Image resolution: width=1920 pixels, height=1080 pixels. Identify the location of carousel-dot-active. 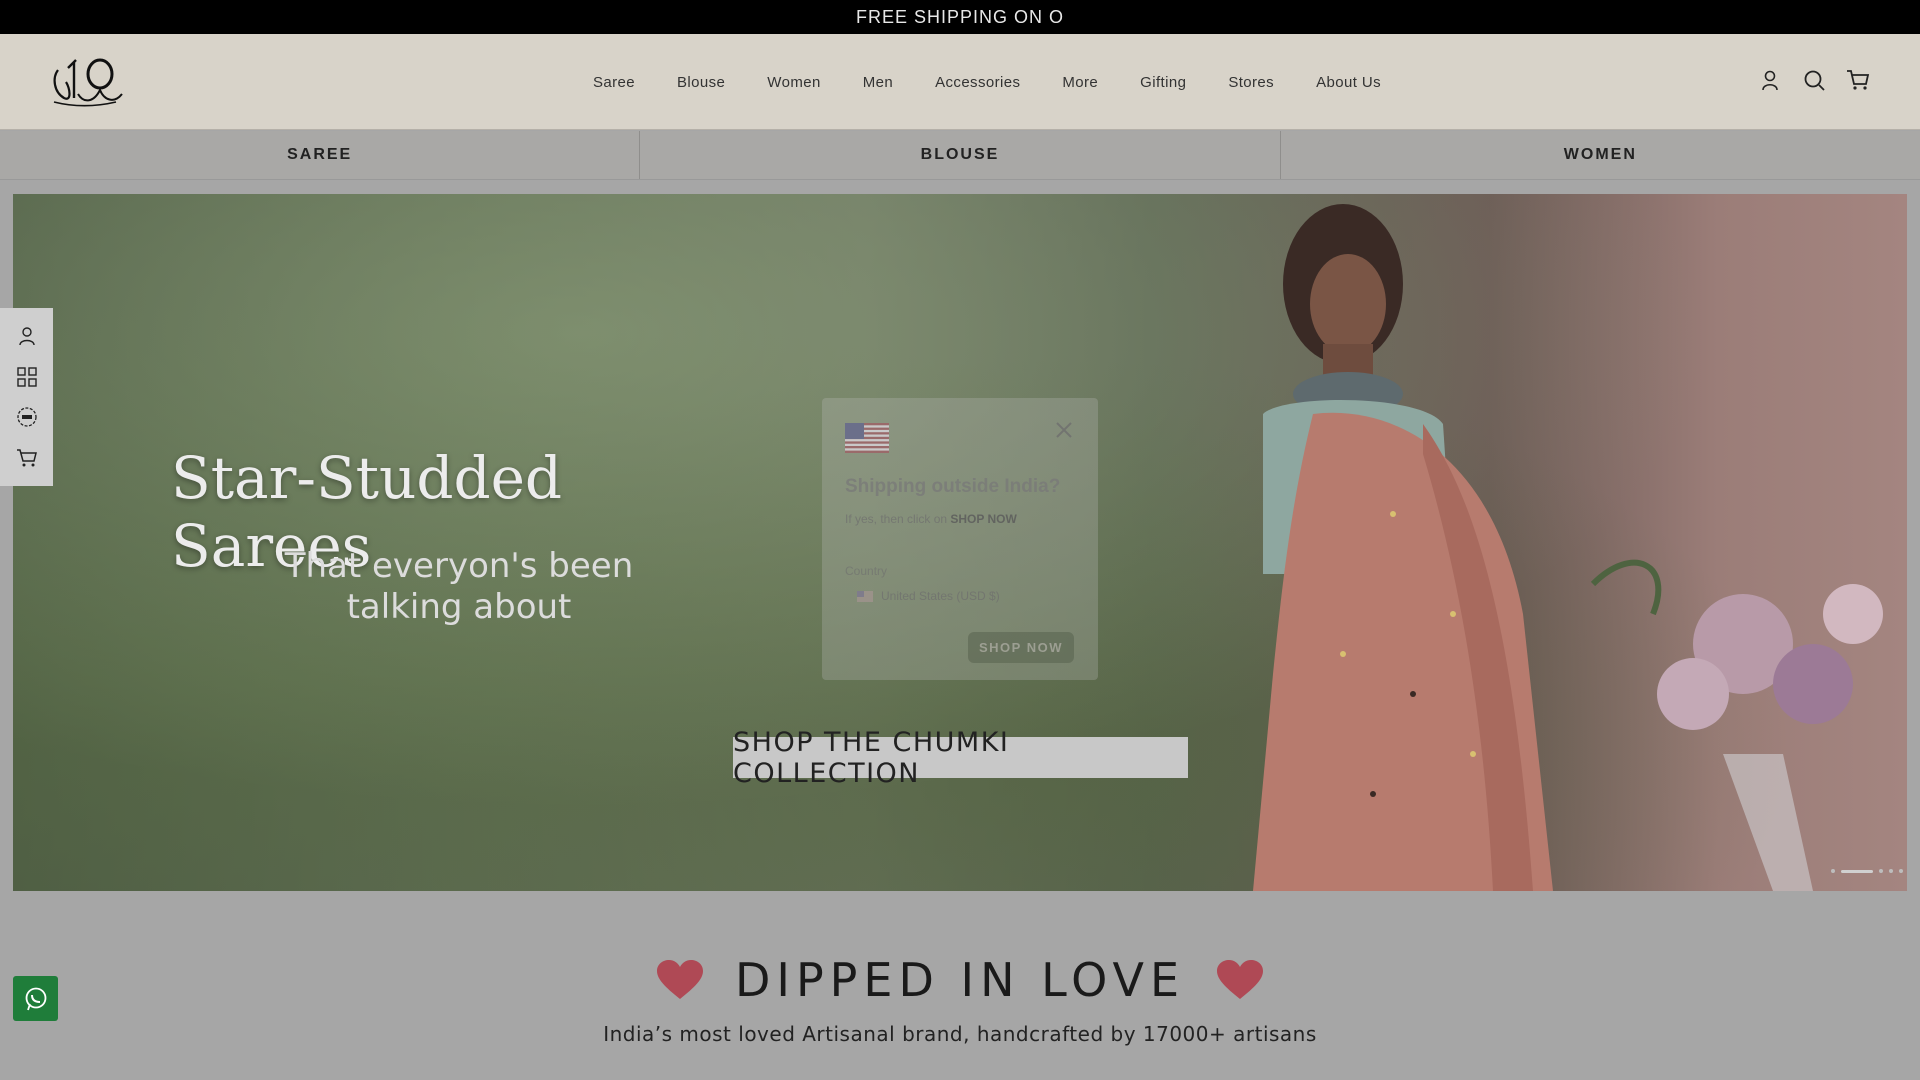
(1857, 871).